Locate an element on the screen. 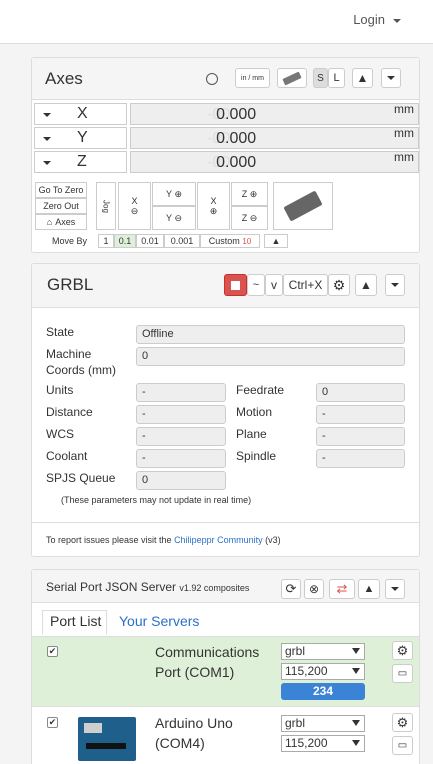  axes-menu-button is located at coordinates (391, 78).